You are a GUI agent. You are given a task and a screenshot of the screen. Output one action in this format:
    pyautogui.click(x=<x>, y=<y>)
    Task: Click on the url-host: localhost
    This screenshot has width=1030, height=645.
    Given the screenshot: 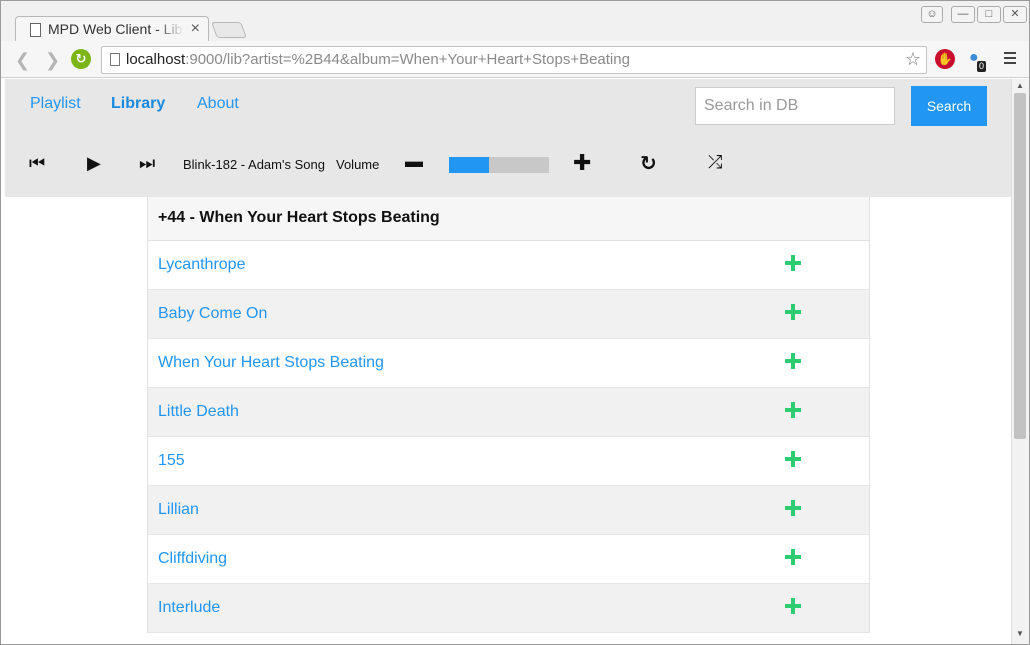 What is the action you would take?
    pyautogui.click(x=156, y=59)
    